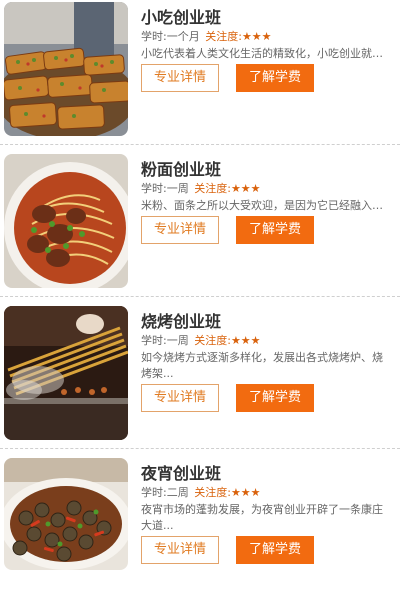  I want to click on course-meta: 学时:一个月 关注度:★★★, so click(206, 36).